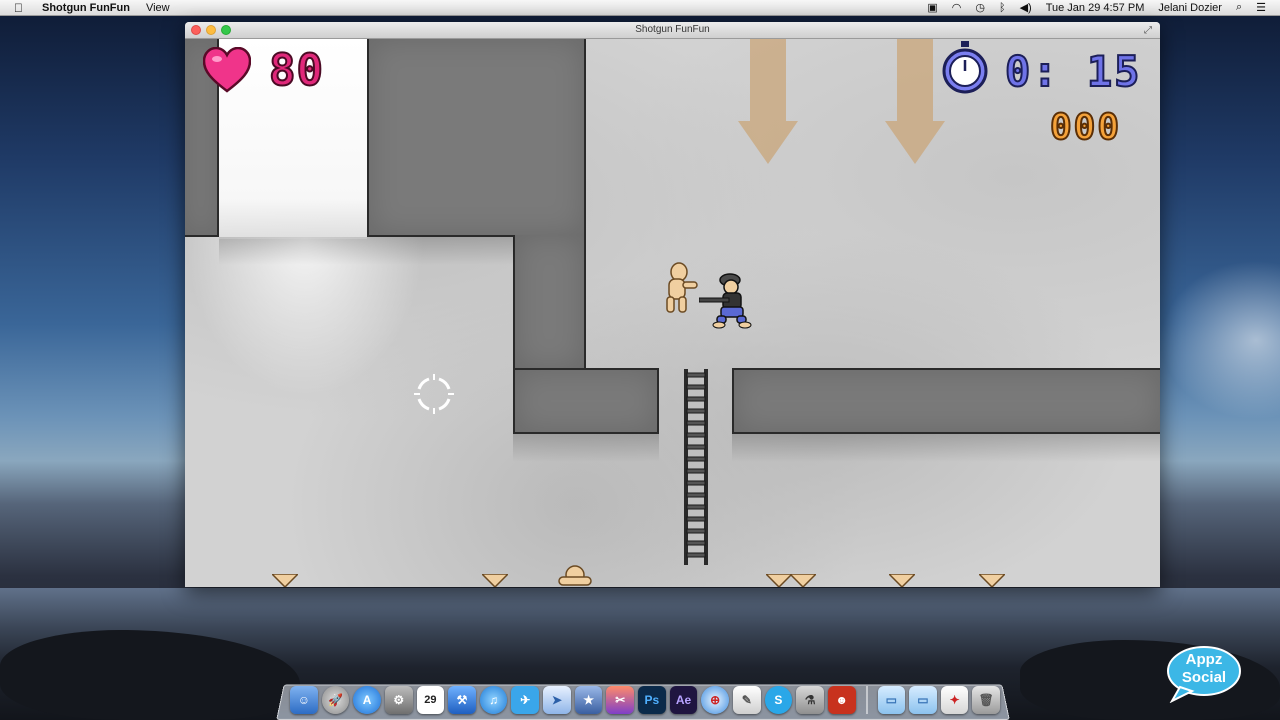  What do you see at coordinates (715, 700) in the screenshot?
I see `safari-icon: ⊕` at bounding box center [715, 700].